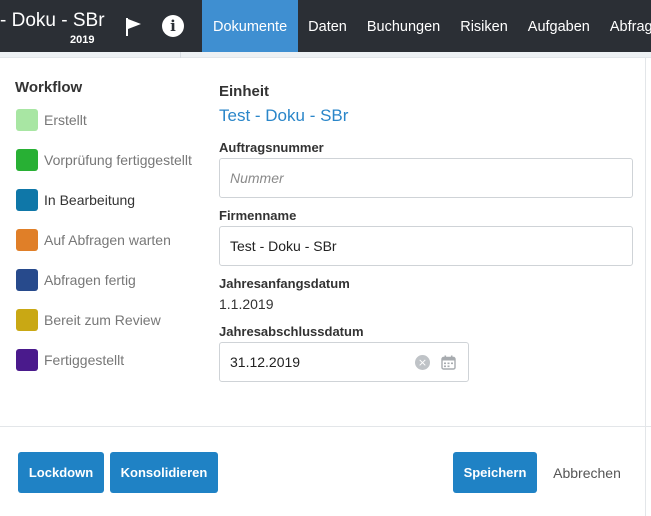 This screenshot has width=651, height=516. Describe the element at coordinates (625, 26) in the screenshot. I see `nav-item-abfragen: Abfragen` at that location.